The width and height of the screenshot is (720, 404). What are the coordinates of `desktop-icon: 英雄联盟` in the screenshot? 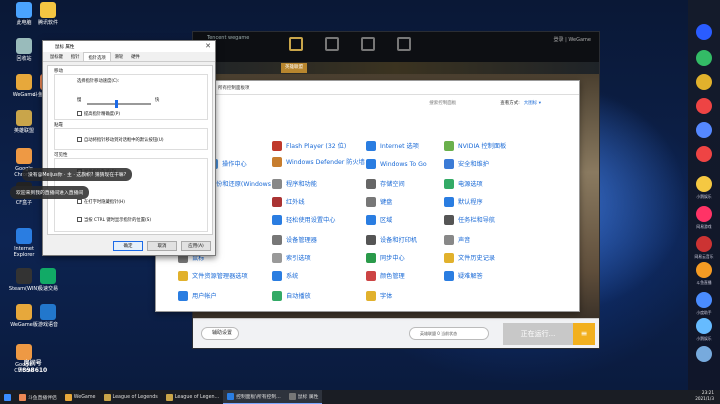 It's located at (24, 122).